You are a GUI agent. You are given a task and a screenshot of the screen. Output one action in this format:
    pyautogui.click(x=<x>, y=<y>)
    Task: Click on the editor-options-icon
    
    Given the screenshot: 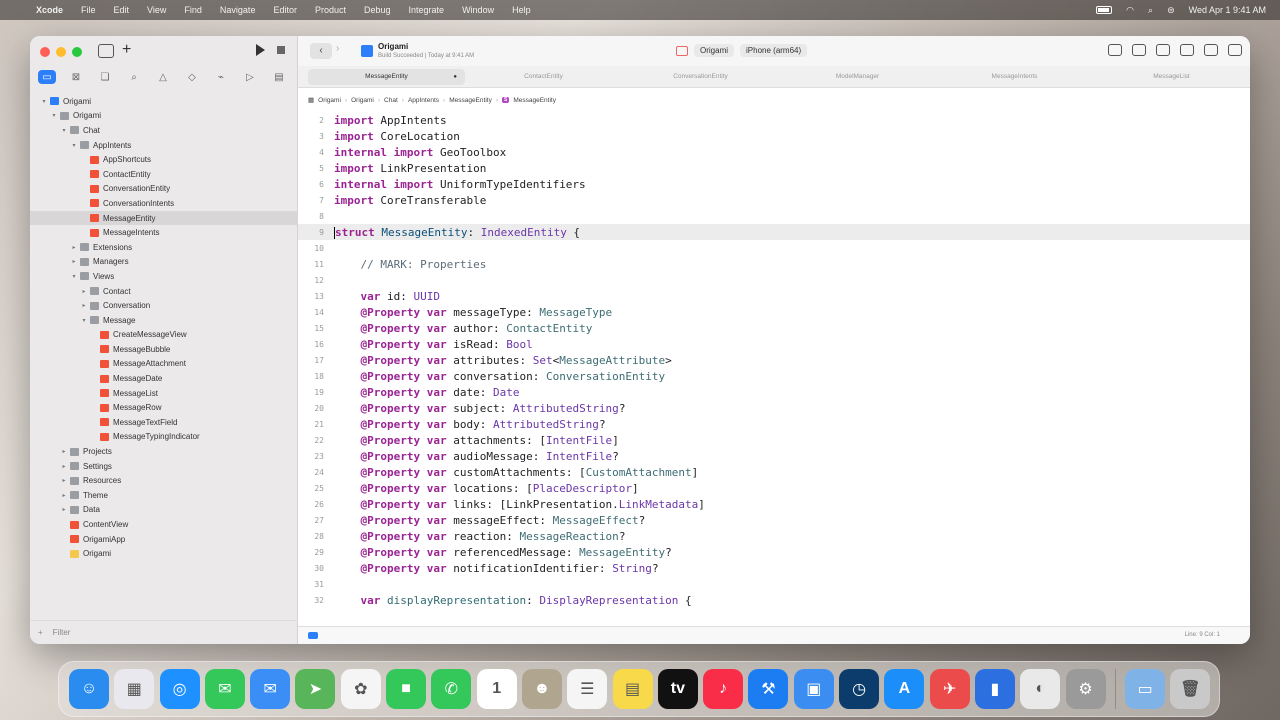 What is the action you would take?
    pyautogui.click(x=1139, y=50)
    